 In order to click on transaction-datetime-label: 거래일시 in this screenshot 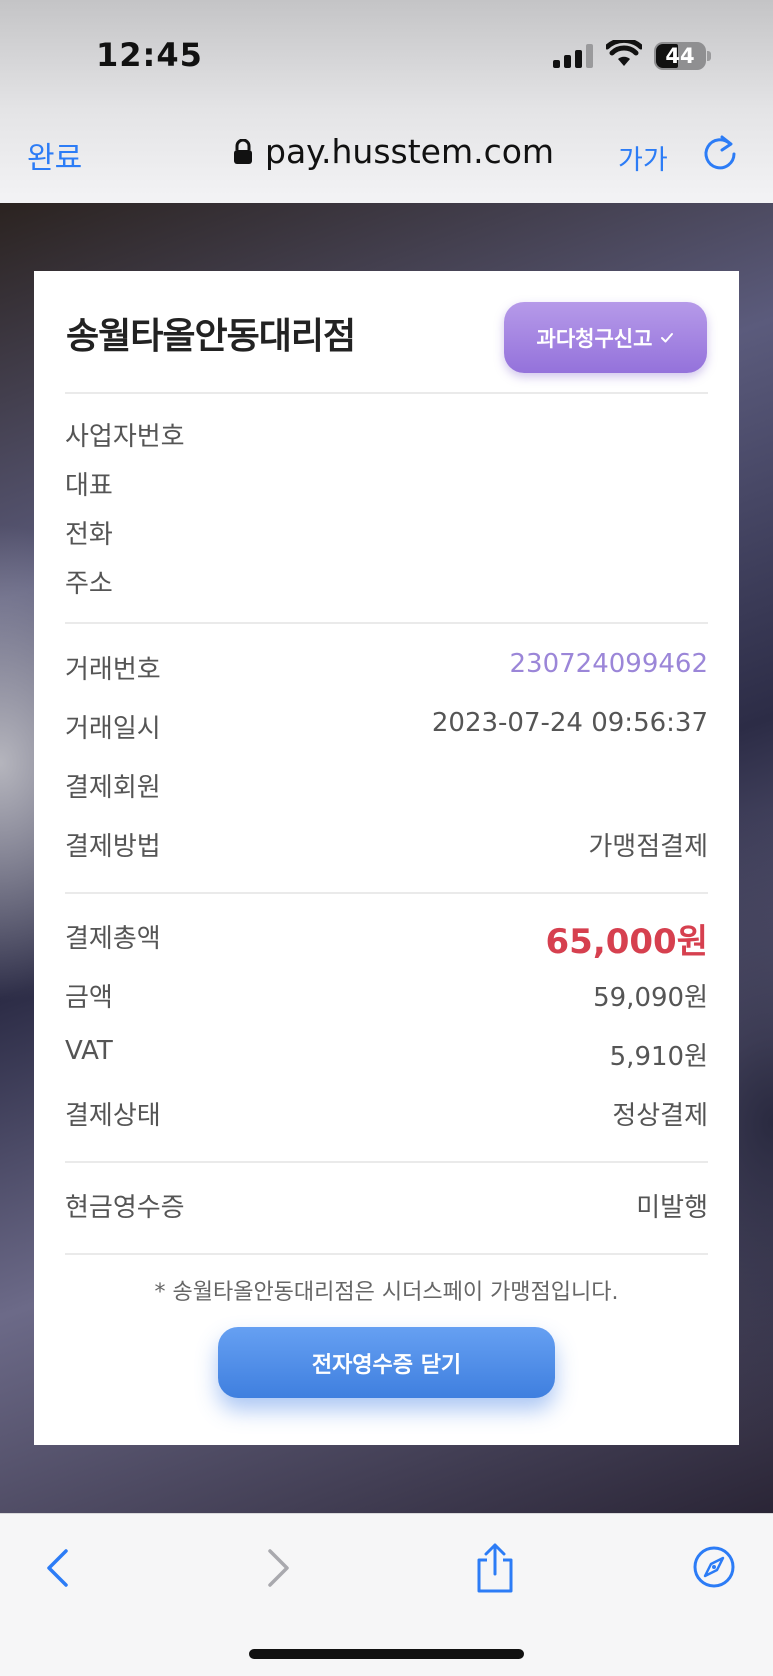, I will do `click(113, 729)`.